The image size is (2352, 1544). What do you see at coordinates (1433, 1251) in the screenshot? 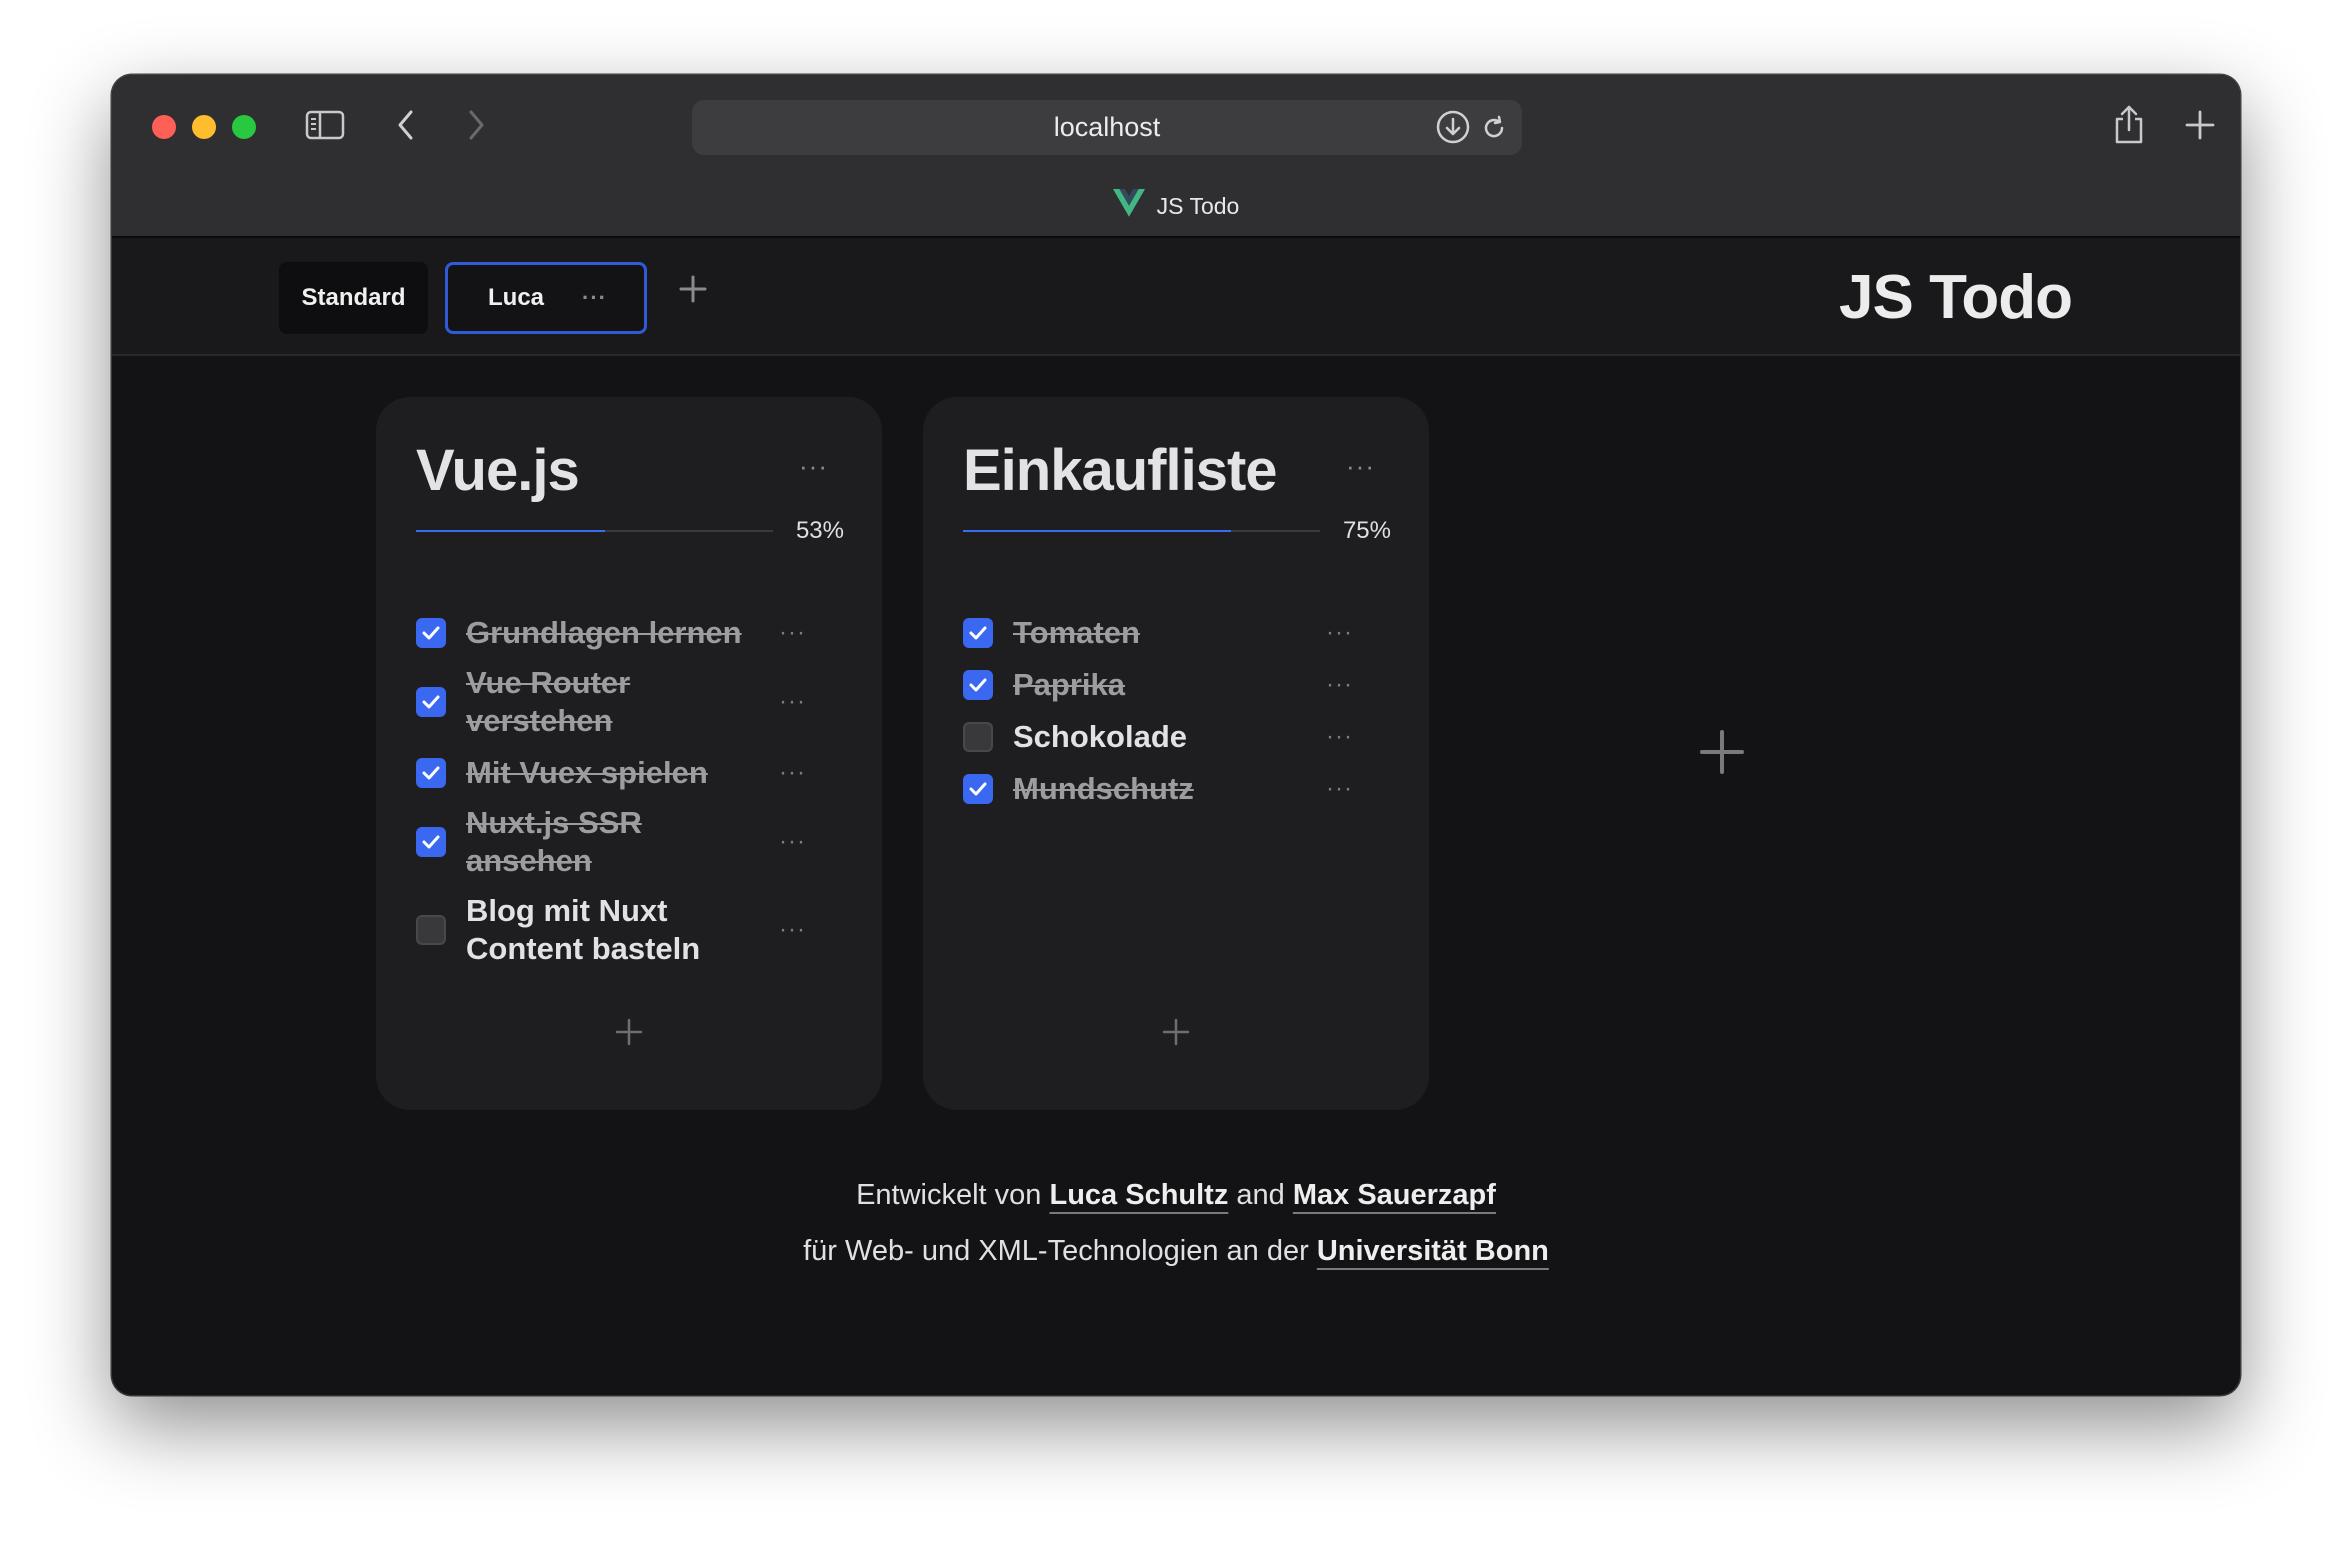
I see `university-link: Universität Bonn` at bounding box center [1433, 1251].